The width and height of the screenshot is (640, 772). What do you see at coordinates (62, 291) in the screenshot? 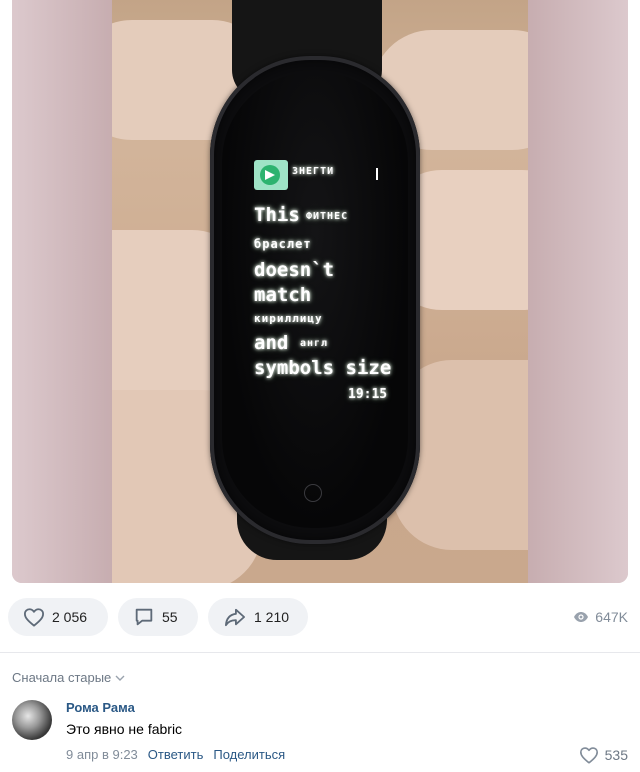
I see `photo-blur-left` at bounding box center [62, 291].